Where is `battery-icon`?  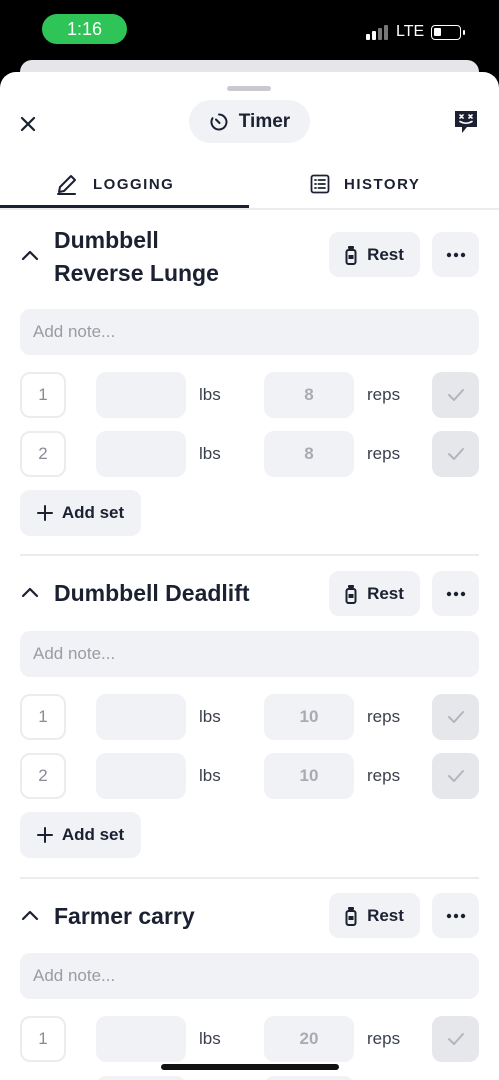 battery-icon is located at coordinates (448, 32).